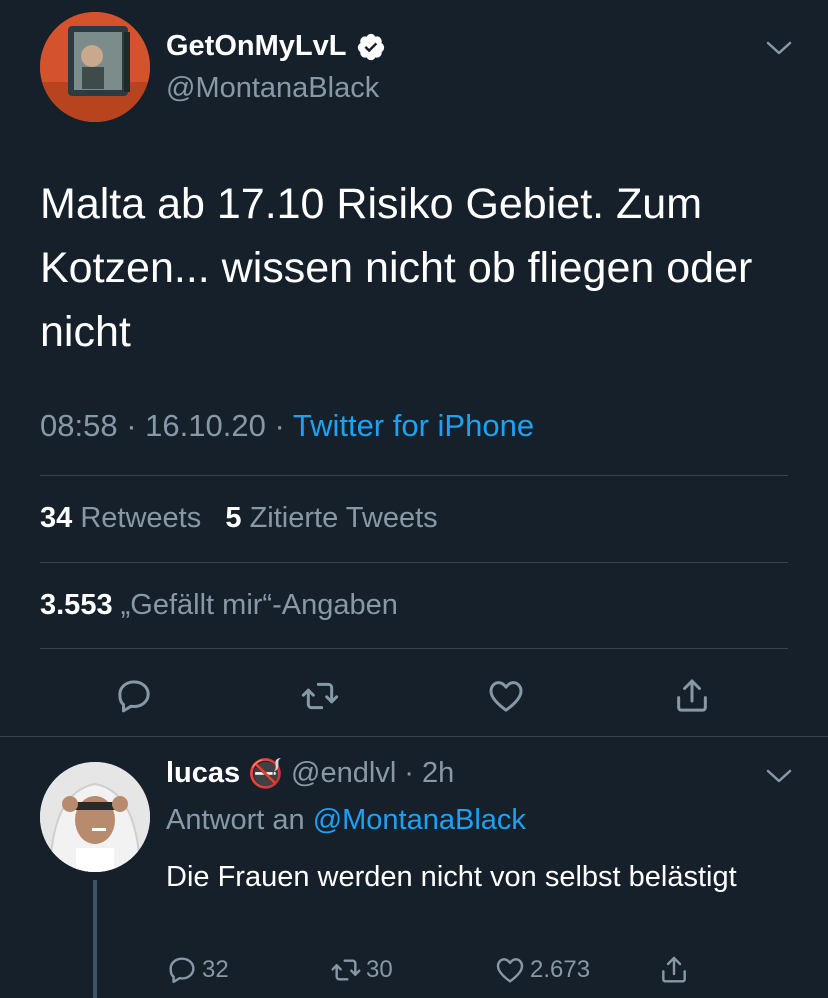 The image size is (828, 998). I want to click on retweets-link: 34 Retweets, so click(120, 518).